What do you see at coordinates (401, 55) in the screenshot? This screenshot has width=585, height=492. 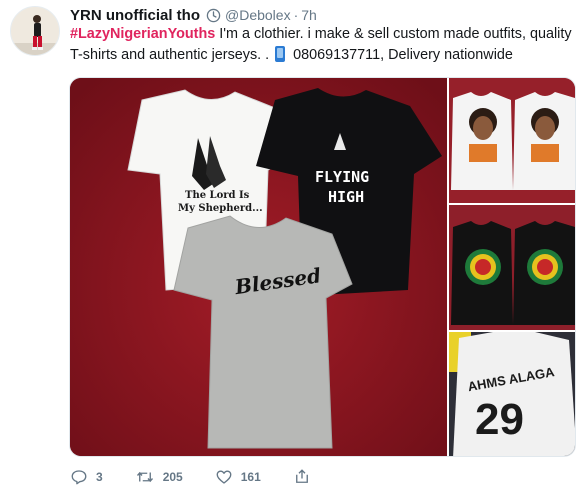 I see `tweet-text-line-2-end: 08069137711, Delivery nationwide` at bounding box center [401, 55].